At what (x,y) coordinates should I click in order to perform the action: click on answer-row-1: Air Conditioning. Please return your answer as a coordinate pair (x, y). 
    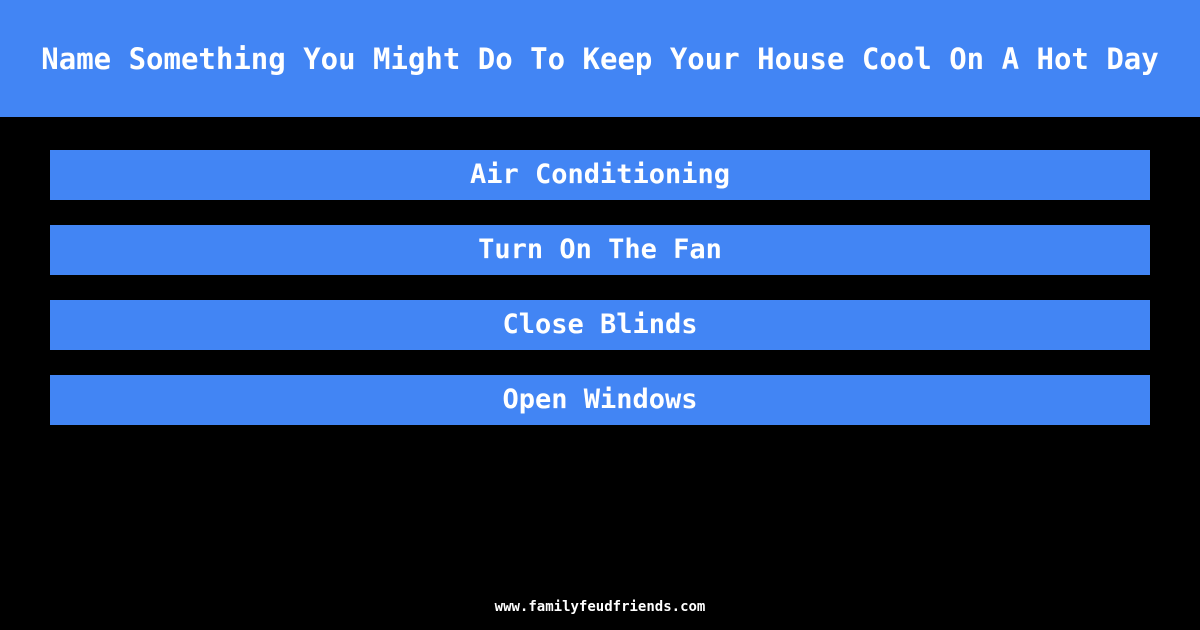
    Looking at the image, I should click on (600, 175).